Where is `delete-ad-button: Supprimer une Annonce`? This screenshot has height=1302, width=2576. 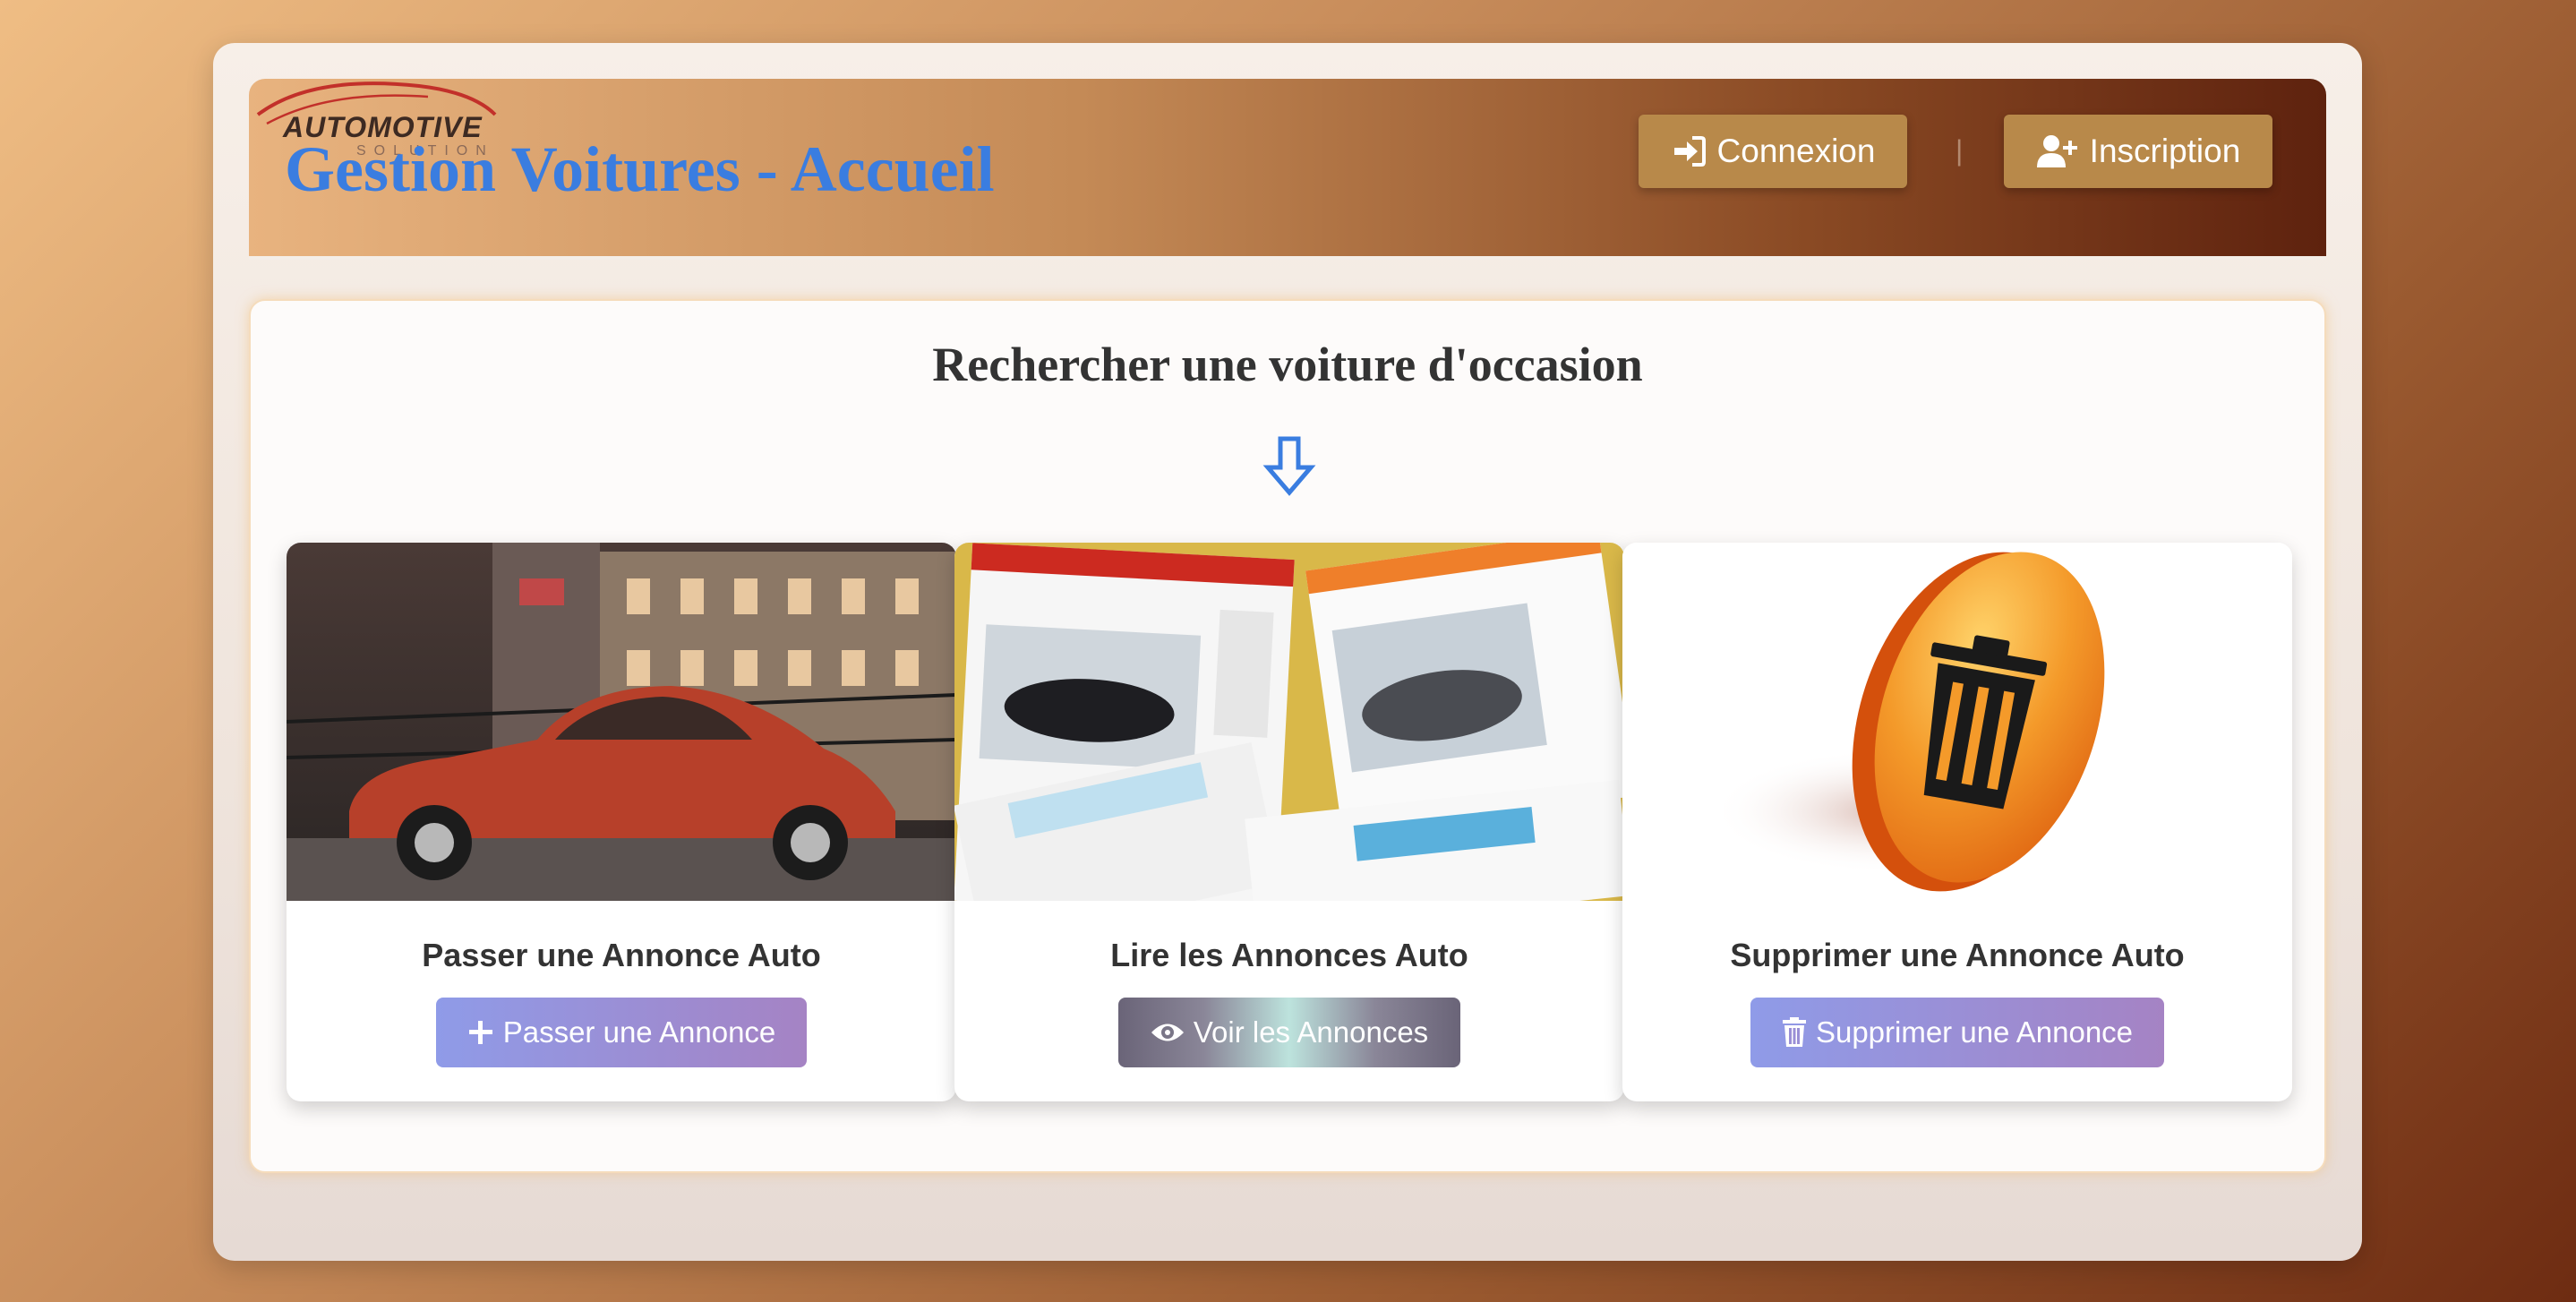 delete-ad-button: Supprimer une Annonce is located at coordinates (1957, 1033).